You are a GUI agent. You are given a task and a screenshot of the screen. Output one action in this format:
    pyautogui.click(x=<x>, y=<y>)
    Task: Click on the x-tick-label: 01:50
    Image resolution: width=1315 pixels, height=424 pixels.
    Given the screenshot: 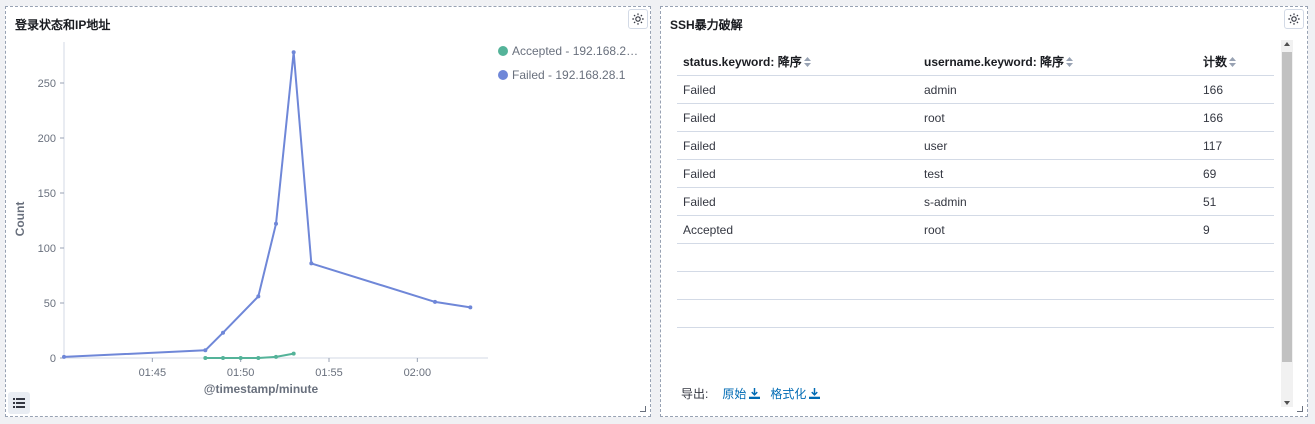 What is the action you would take?
    pyautogui.click(x=241, y=373)
    